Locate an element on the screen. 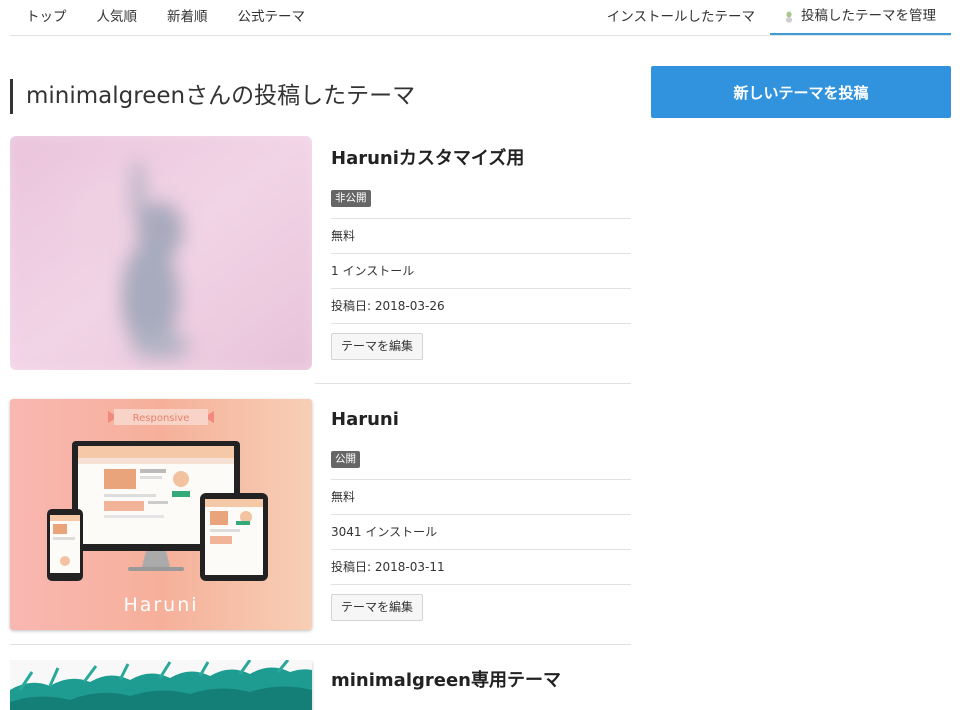  theme-posted-date: 投稿日: 2018-03-26 is located at coordinates (481, 306).